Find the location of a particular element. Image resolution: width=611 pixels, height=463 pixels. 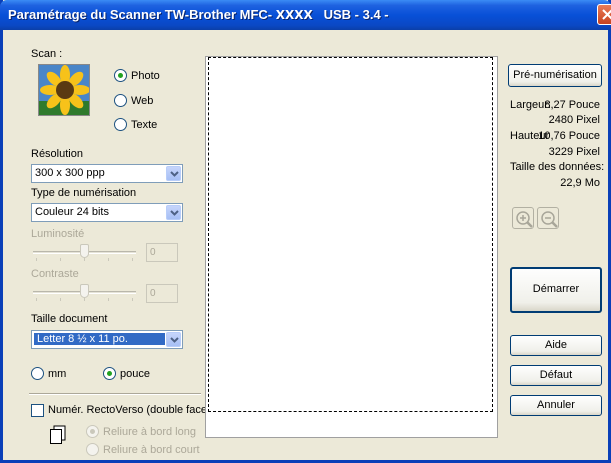

scan-photo-radio: Photo is located at coordinates (137, 75).